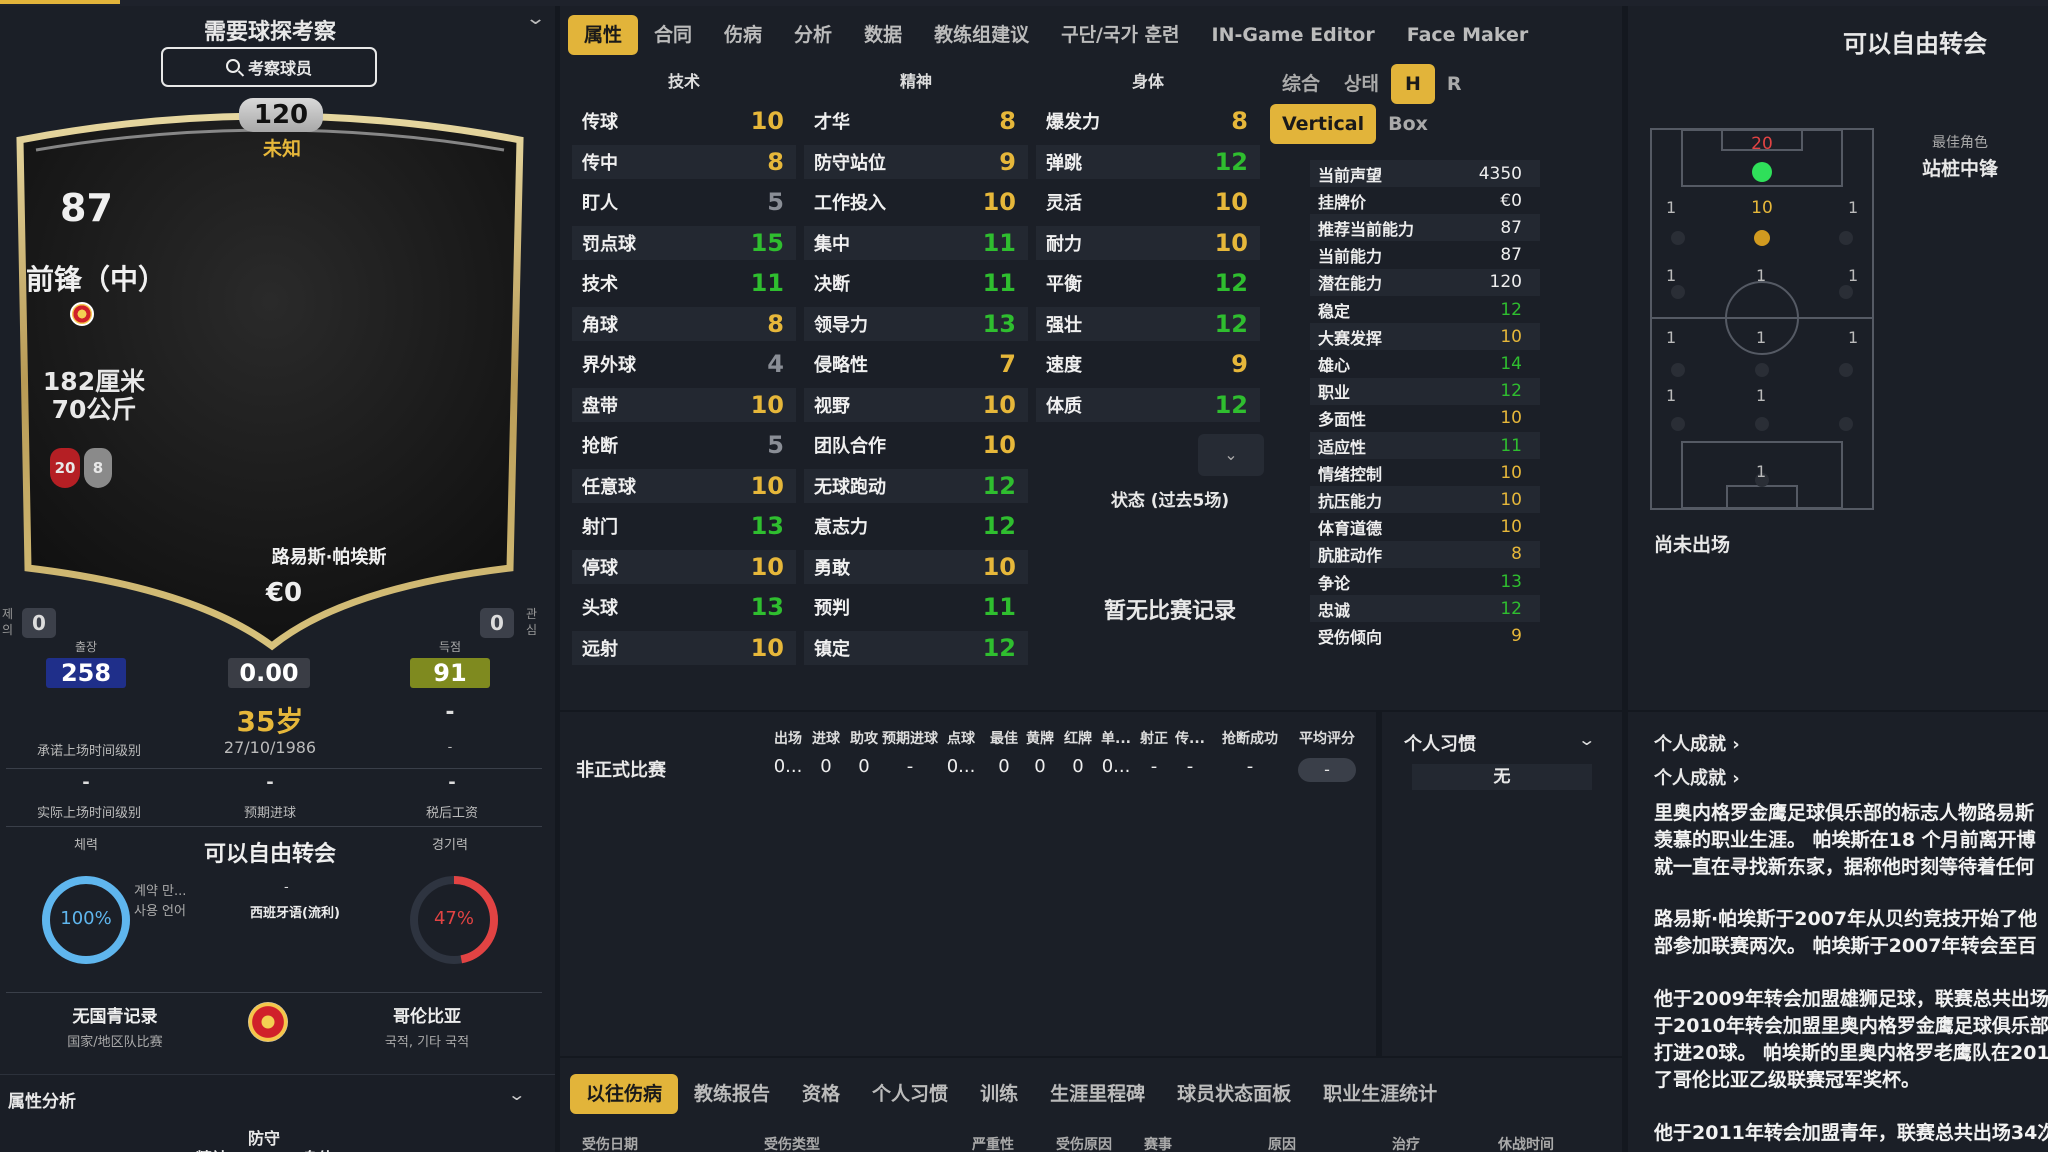 The height and width of the screenshot is (1152, 2048). I want to click on tab-status-panel: 球员状态面板, so click(1234, 1094).